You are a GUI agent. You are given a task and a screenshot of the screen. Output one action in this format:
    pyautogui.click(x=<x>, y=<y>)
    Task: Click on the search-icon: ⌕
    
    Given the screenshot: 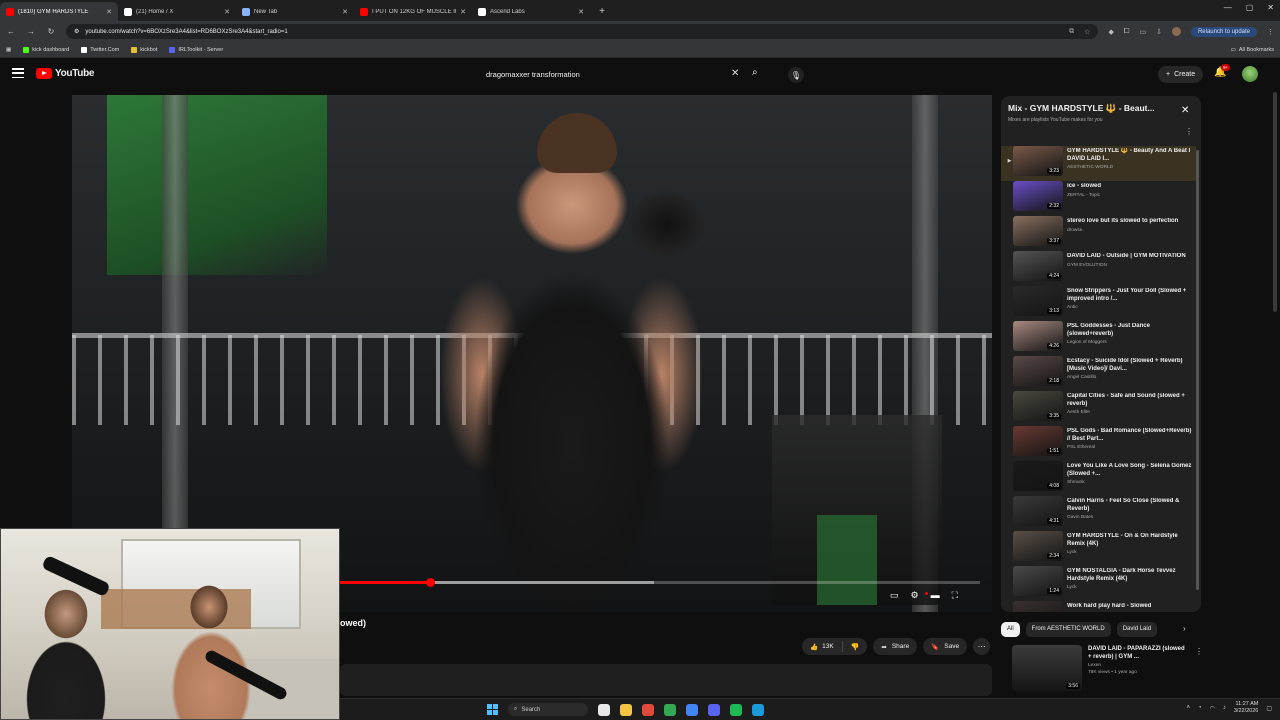 What is the action you would take?
    pyautogui.click(x=755, y=72)
    